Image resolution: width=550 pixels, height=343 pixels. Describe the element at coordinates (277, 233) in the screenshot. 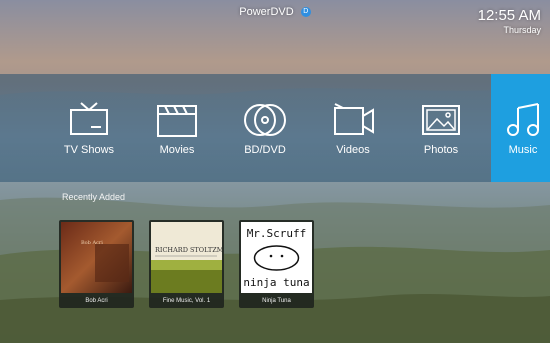

I see `cover-text-top: Mr.Scruff` at that location.